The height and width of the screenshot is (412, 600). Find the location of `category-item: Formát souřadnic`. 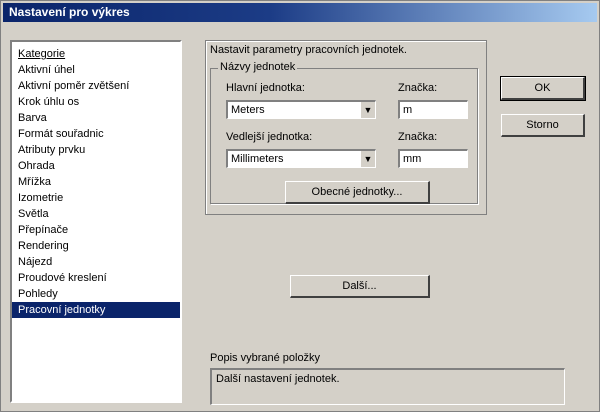

category-item: Formát souřadnic is located at coordinates (96, 134).